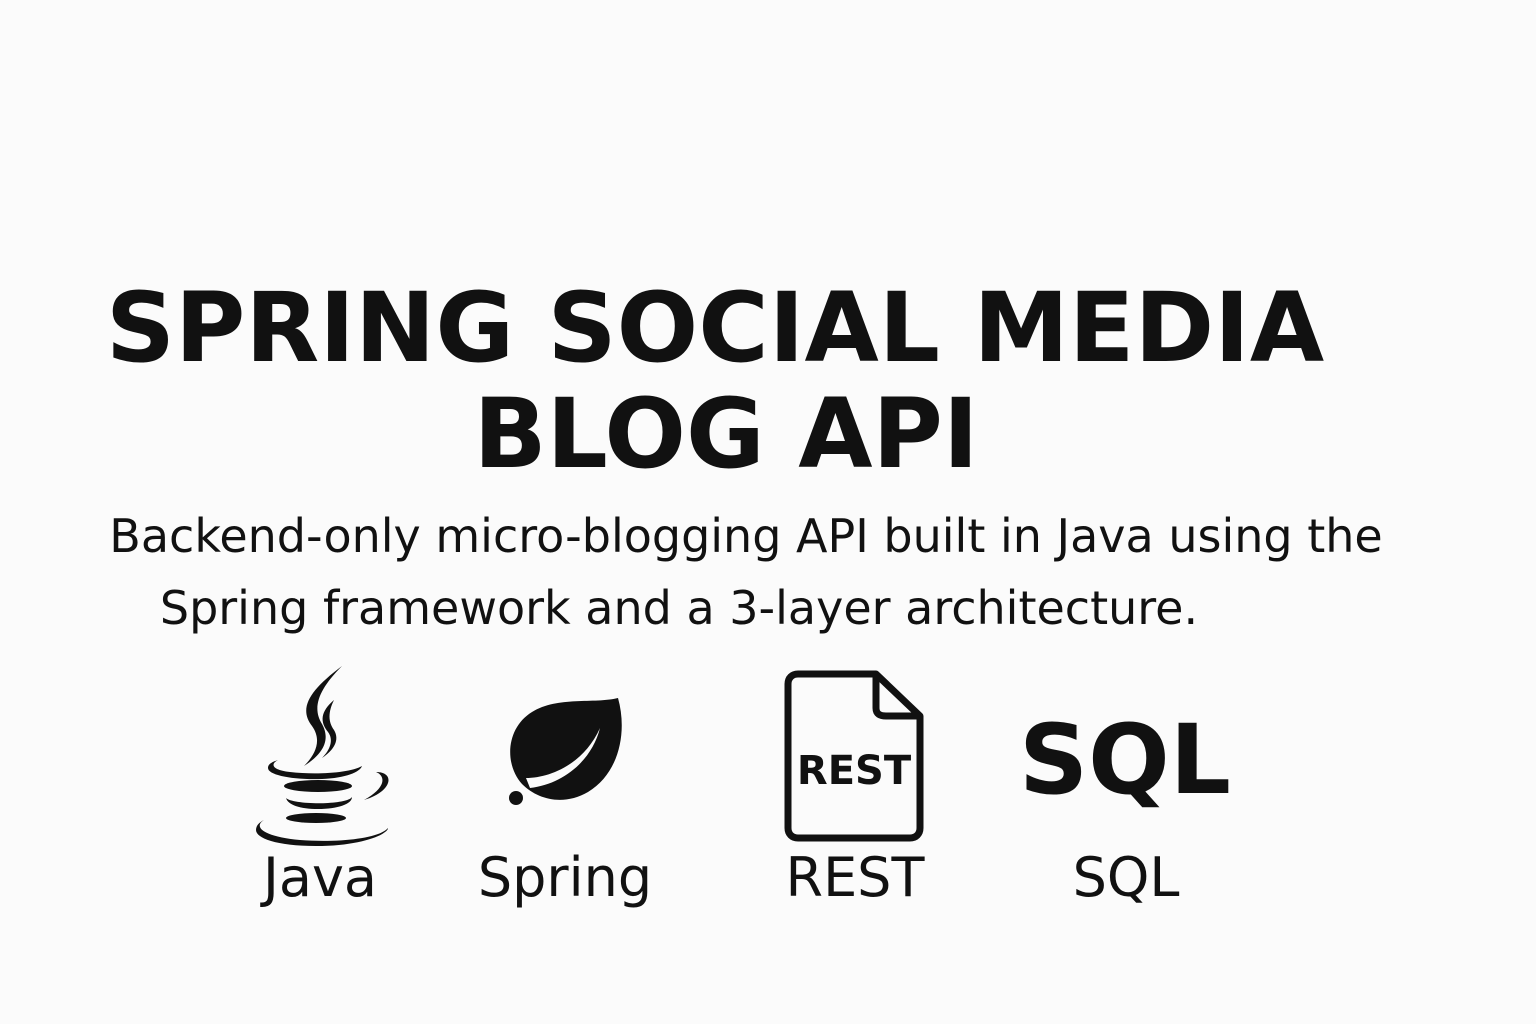 This screenshot has width=1536, height=1024. Describe the element at coordinates (1126, 877) in the screenshot. I see `sql-label: SQL` at that location.